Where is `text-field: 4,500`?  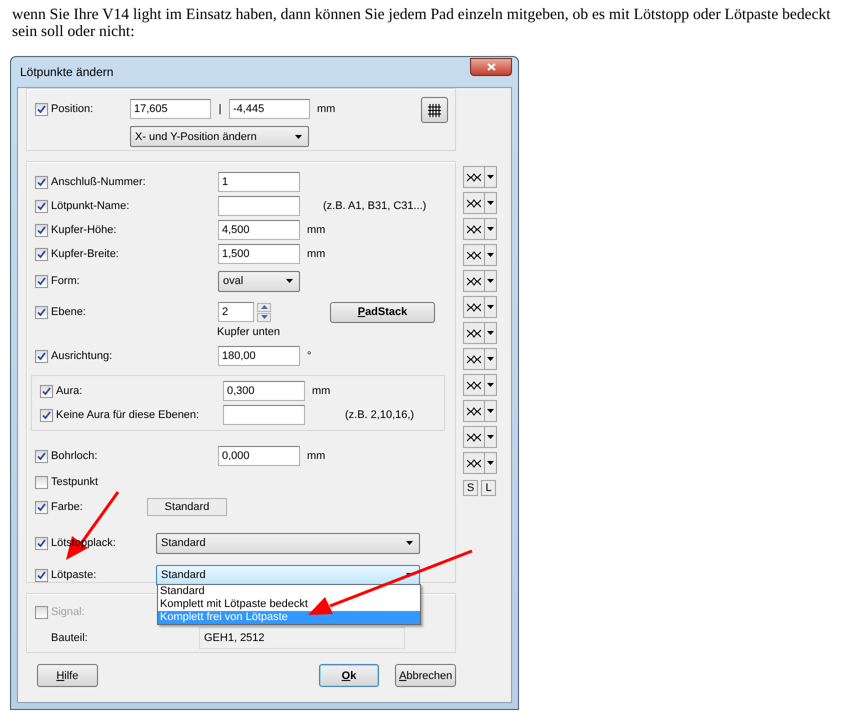 text-field: 4,500 is located at coordinates (259, 230).